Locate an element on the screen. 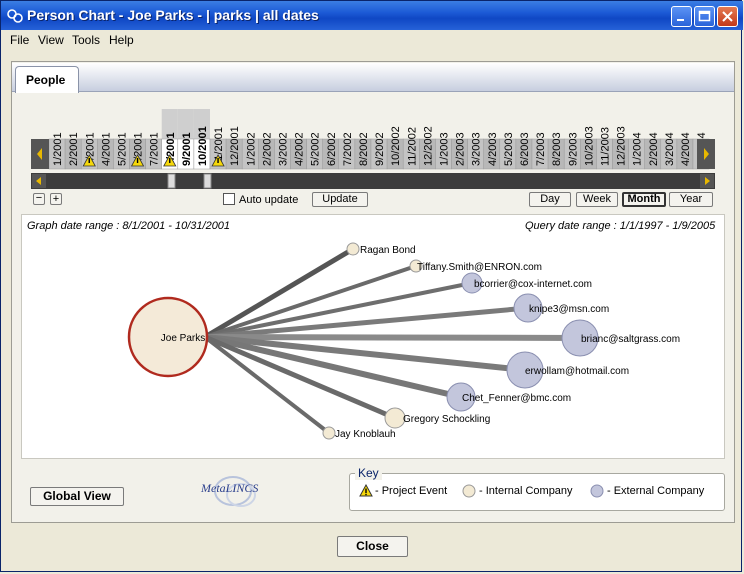  menu-file: File is located at coordinates (19, 40).